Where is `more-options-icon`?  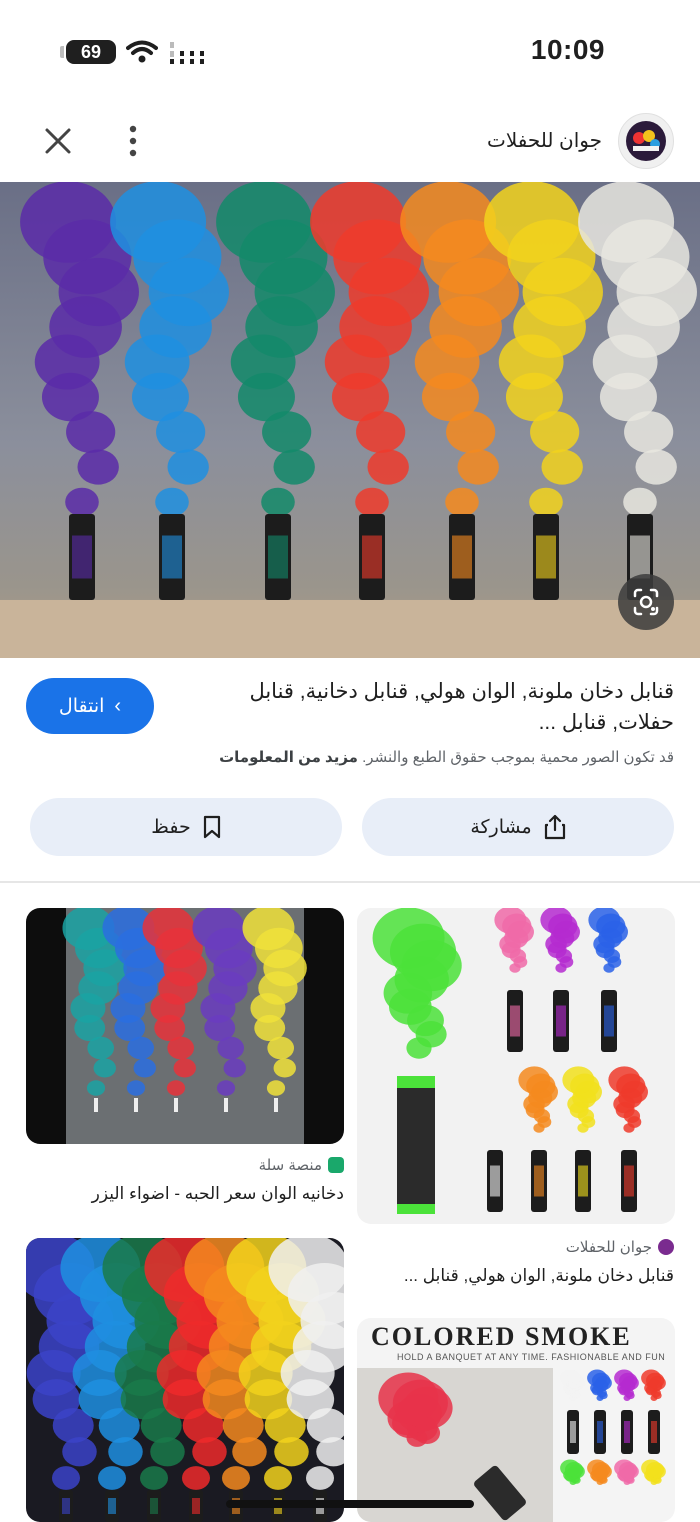 more-options-icon is located at coordinates (133, 141).